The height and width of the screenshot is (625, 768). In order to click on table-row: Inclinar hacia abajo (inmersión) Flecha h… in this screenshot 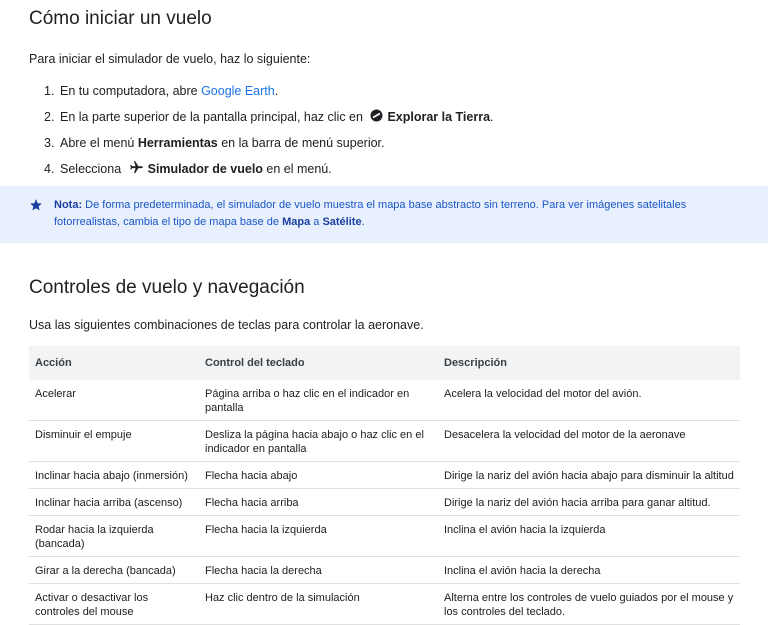, I will do `click(384, 475)`.